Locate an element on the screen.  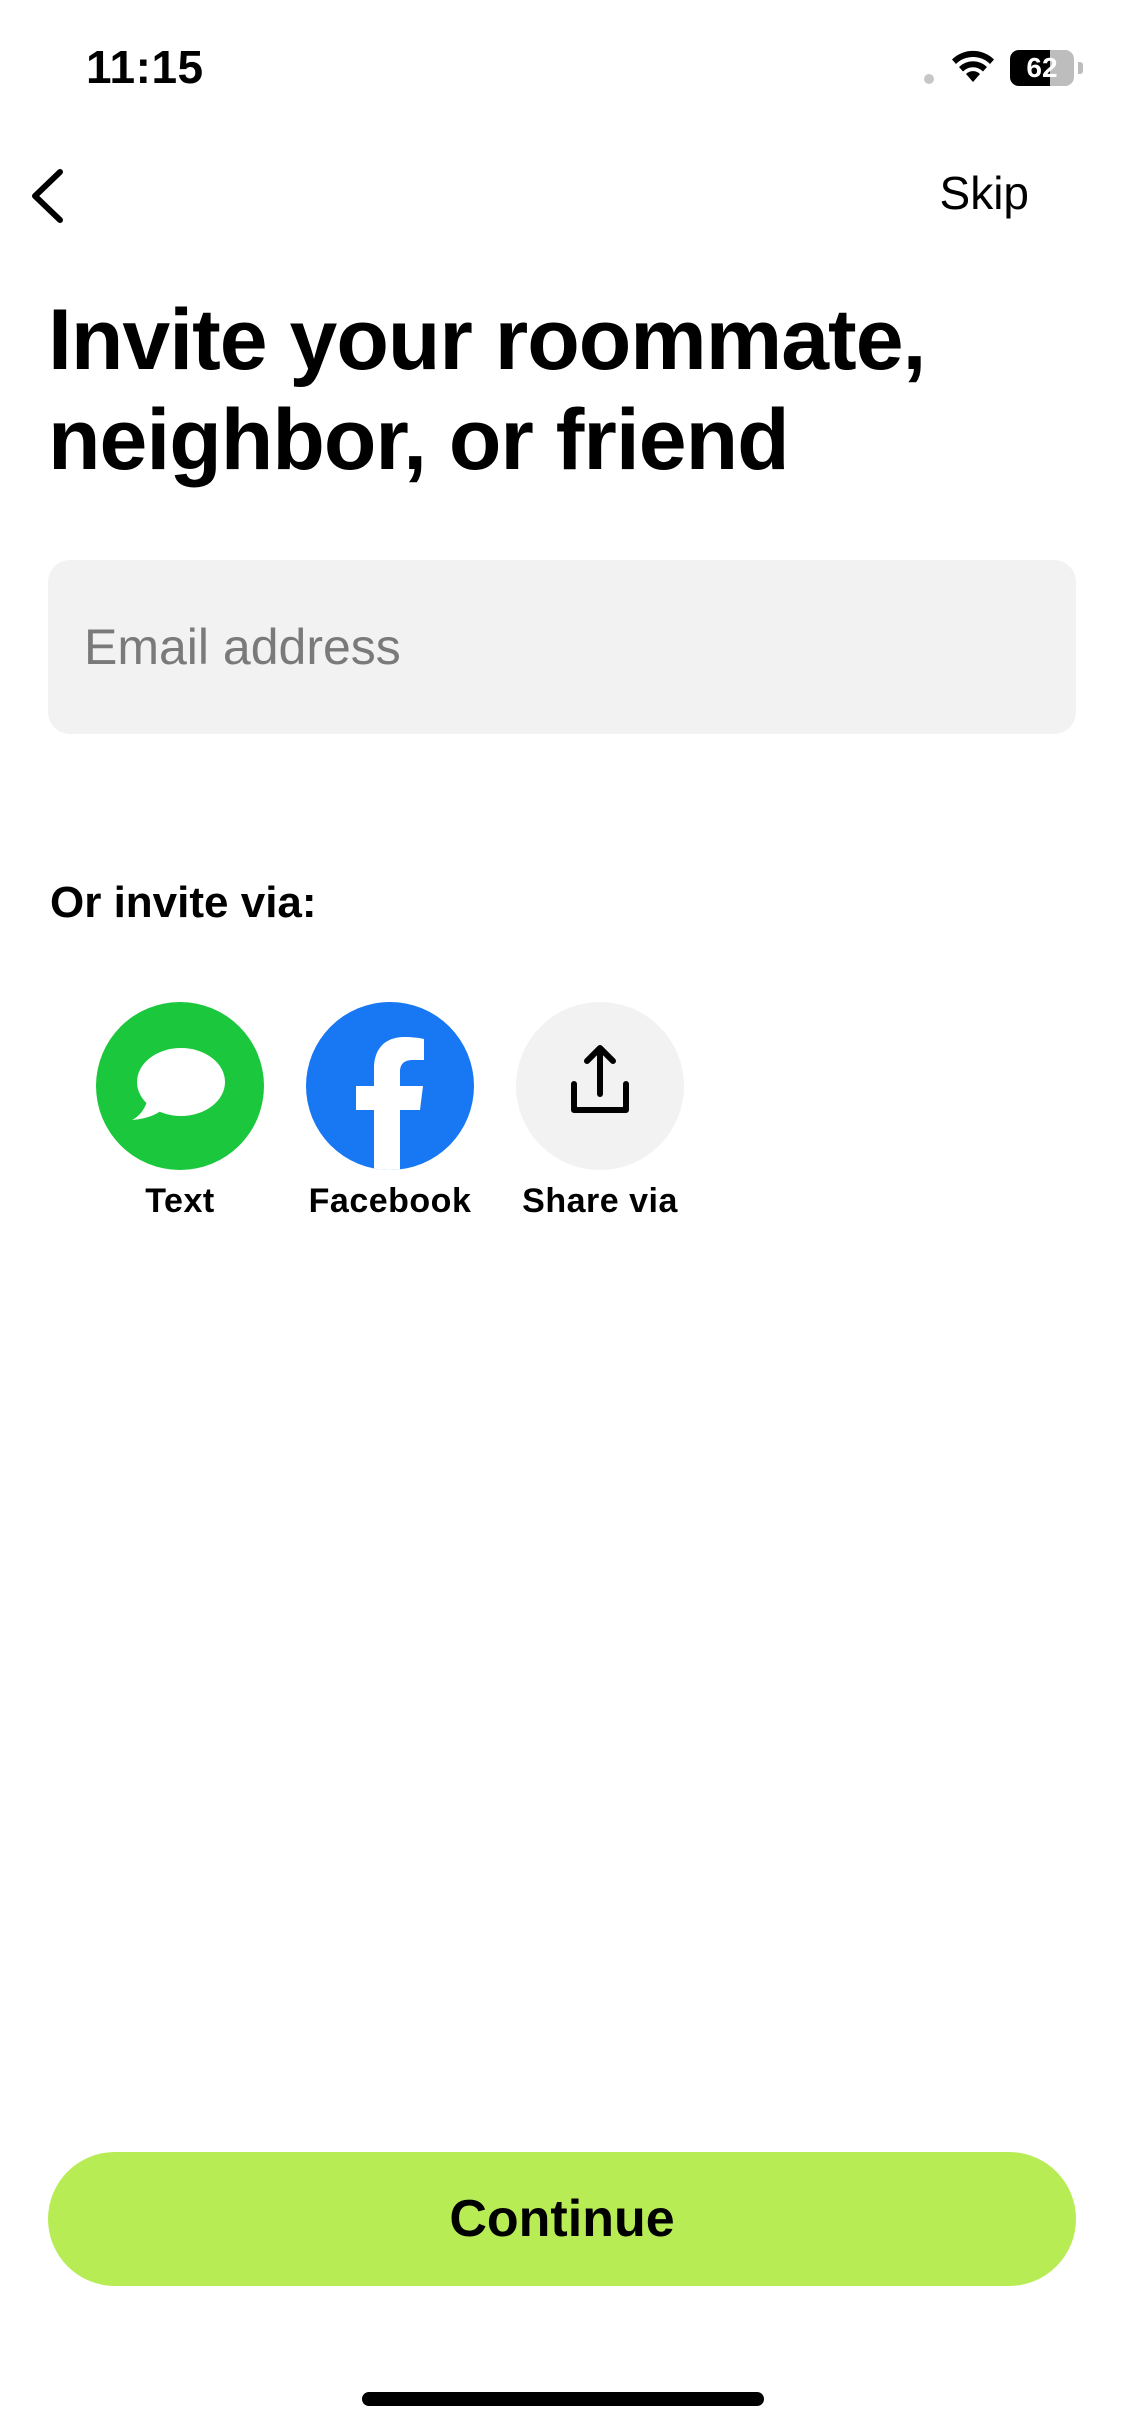
message-bubble-icon is located at coordinates (178, 1084).